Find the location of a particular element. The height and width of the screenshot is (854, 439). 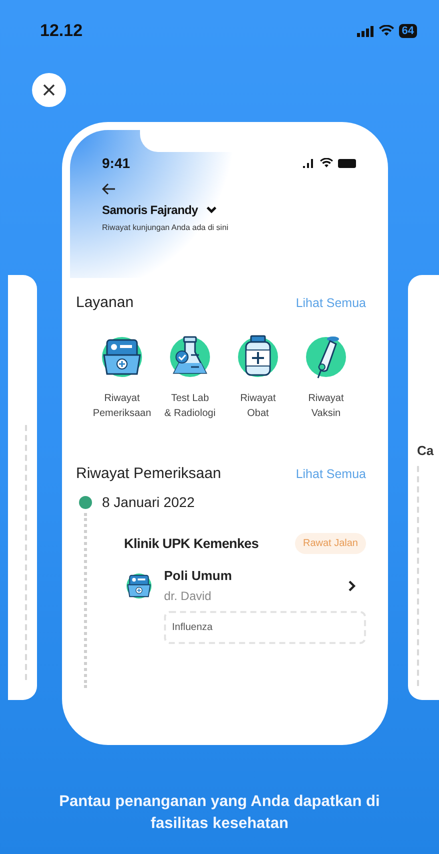

section-title: Layanan is located at coordinates (105, 302).